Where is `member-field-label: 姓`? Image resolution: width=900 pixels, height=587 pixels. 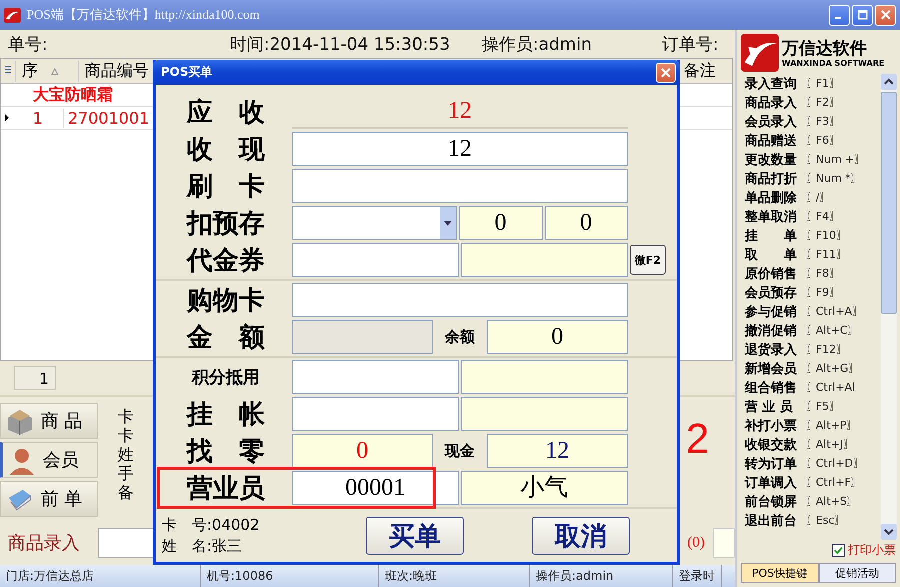
member-field-label: 姓 is located at coordinates (126, 454).